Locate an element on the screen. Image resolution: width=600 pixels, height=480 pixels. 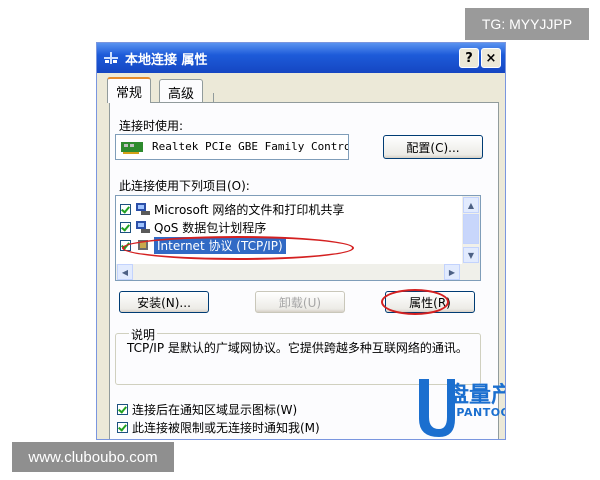
item-label: QoS 数据包计划程序 is located at coordinates (210, 227).